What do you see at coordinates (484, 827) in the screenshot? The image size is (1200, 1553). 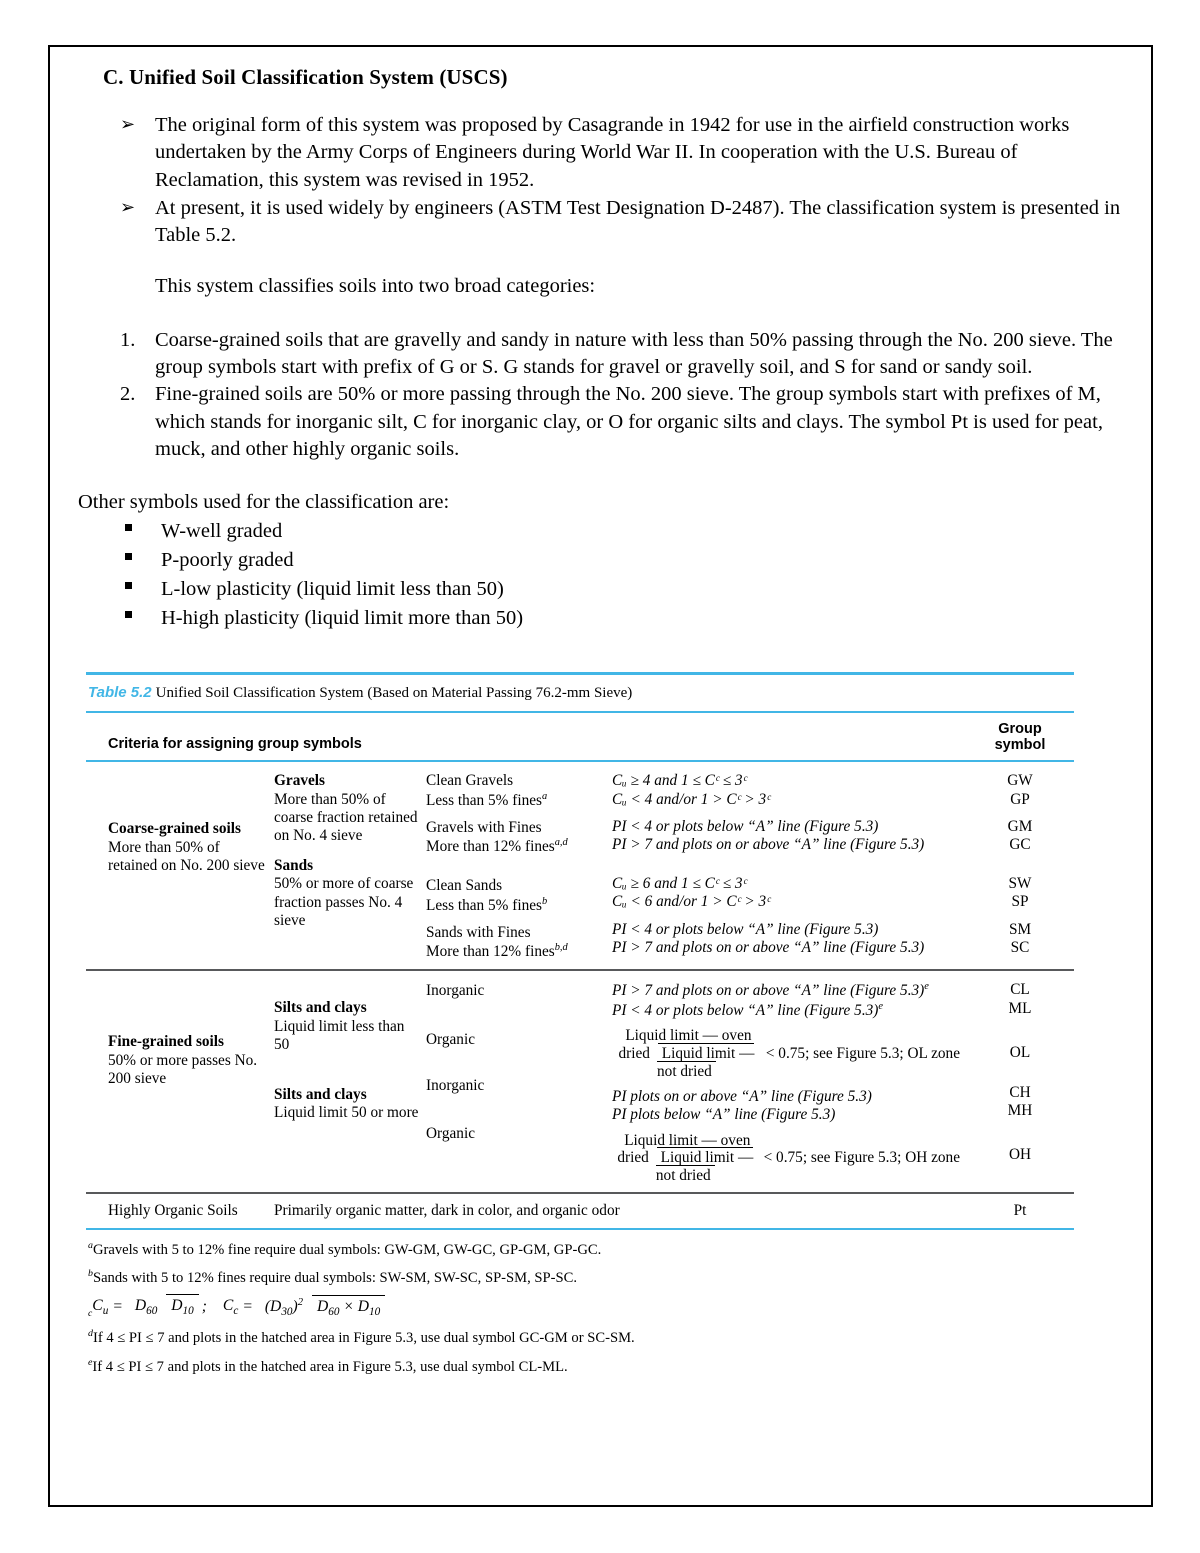 I see `subgroup-line1: Gravels with Fines` at bounding box center [484, 827].